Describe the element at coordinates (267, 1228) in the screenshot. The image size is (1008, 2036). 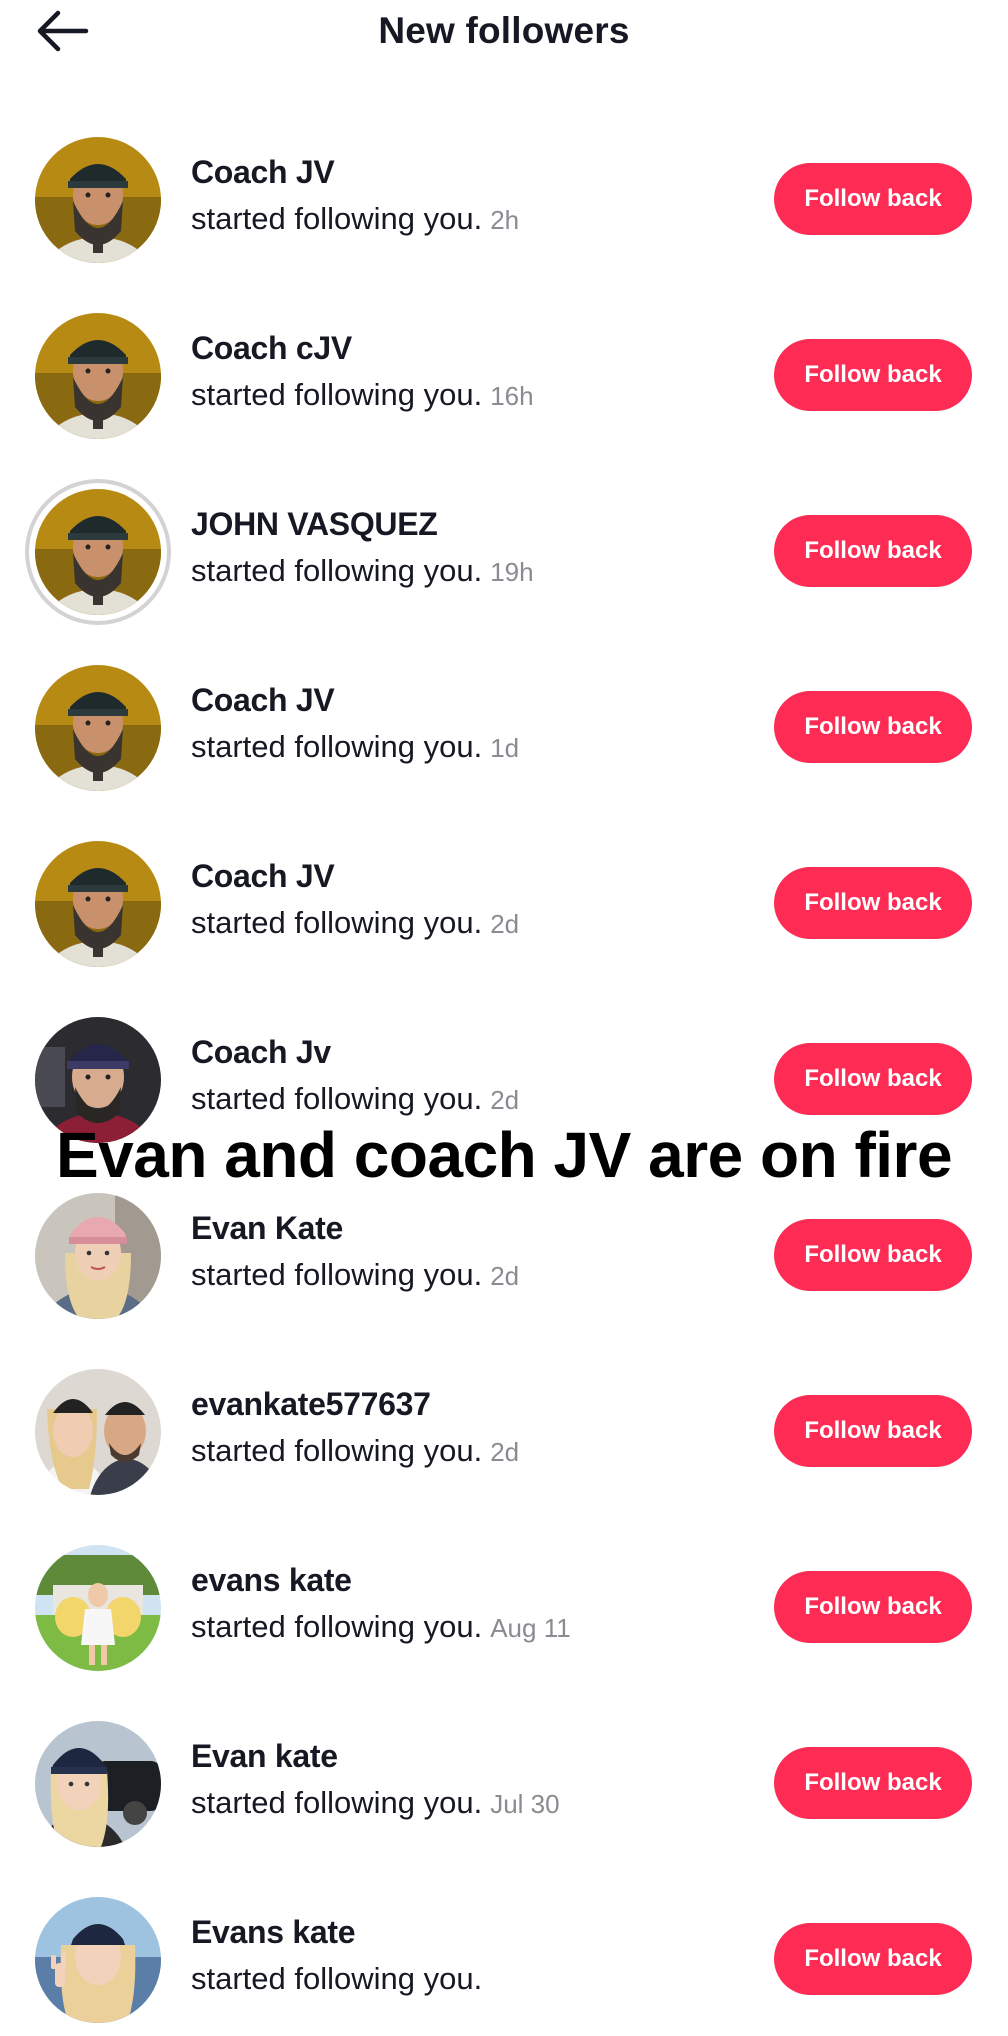
I see `follower-name: Evan Kate` at that location.